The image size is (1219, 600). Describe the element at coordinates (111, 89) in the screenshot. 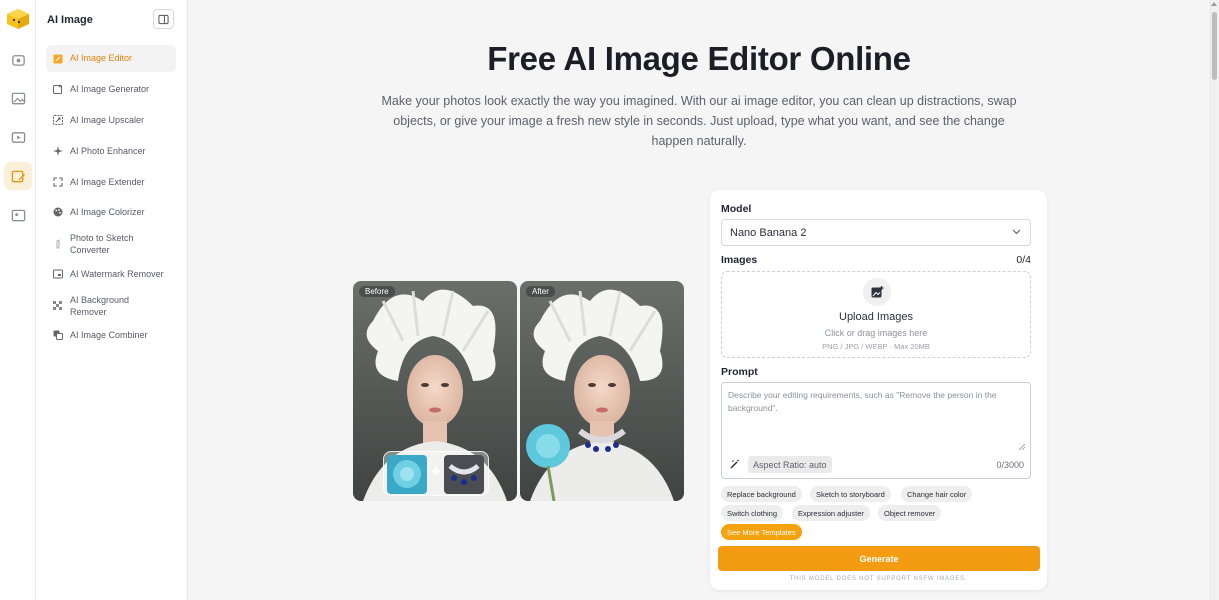

I see `sidebar-item-ai-image-generator: AI Image Generator` at that location.